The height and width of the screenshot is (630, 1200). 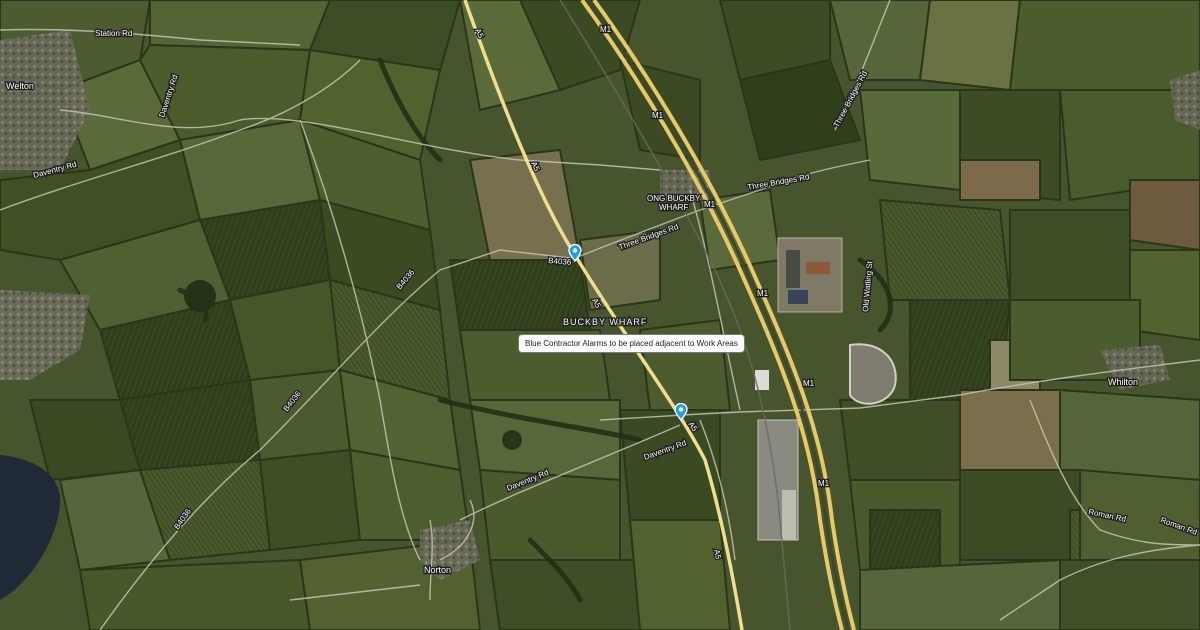 What do you see at coordinates (710, 204) in the screenshot?
I see `road-label-m1-3: M1` at bounding box center [710, 204].